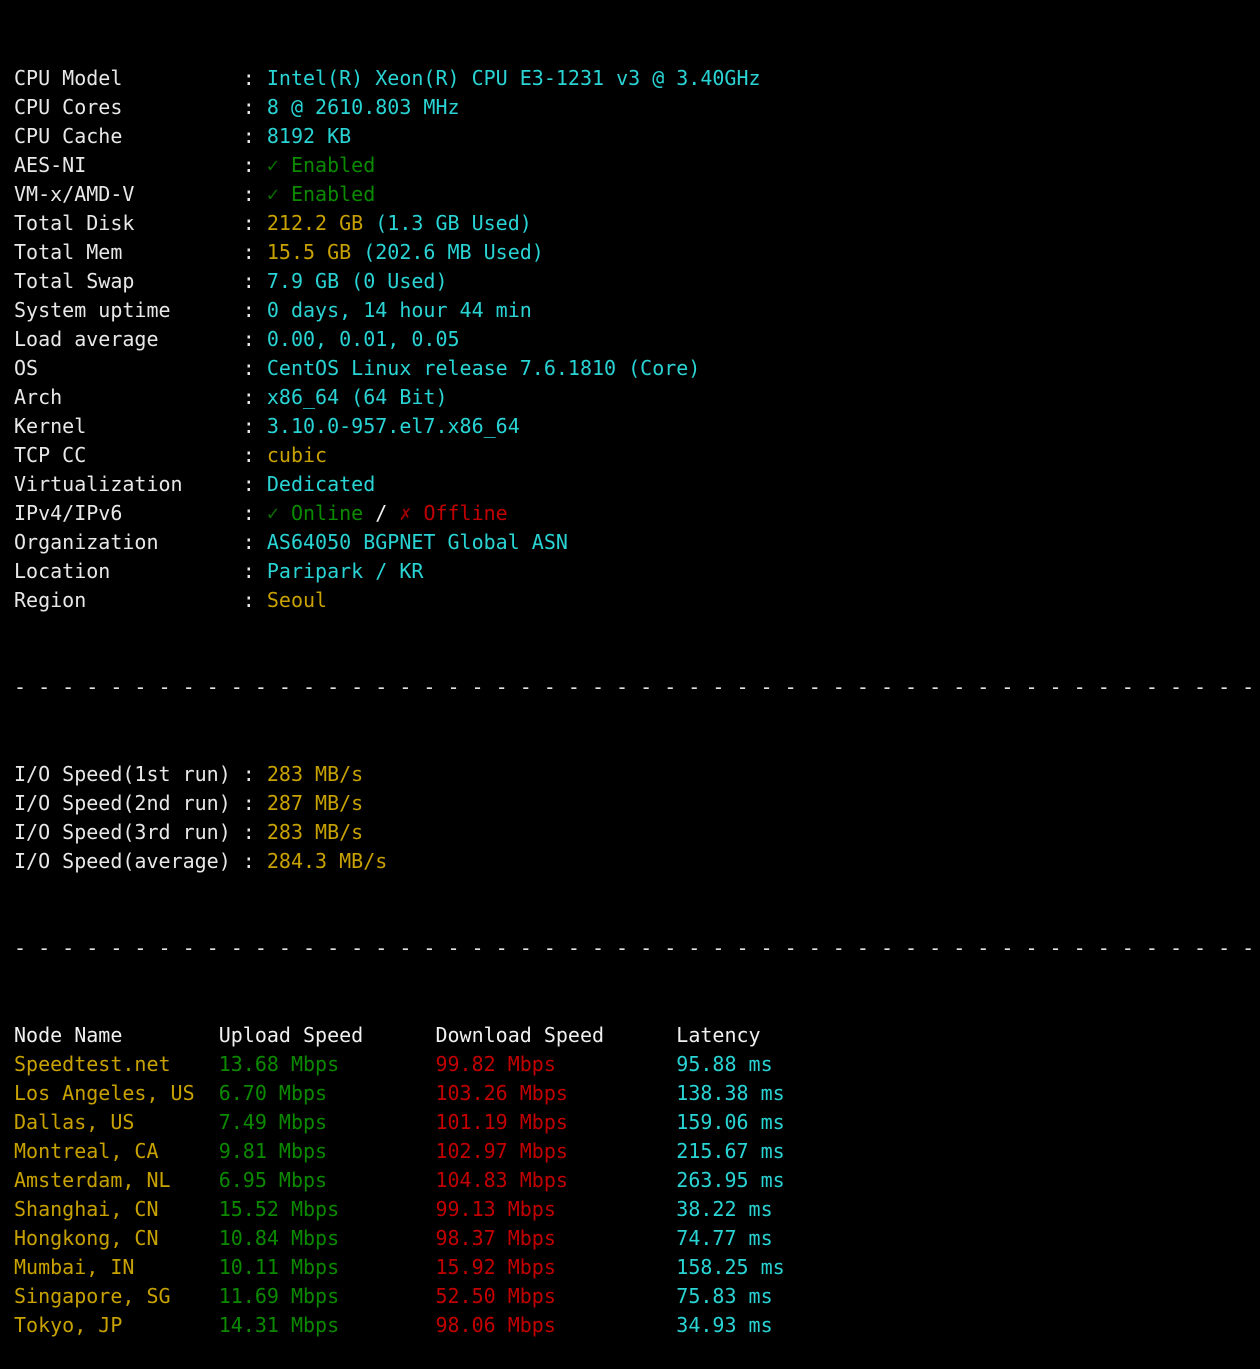 Image resolution: width=1260 pixels, height=1369 pixels. Describe the element at coordinates (327, 861) in the screenshot. I see `io-speed-value: 284.3 MB/s` at that location.